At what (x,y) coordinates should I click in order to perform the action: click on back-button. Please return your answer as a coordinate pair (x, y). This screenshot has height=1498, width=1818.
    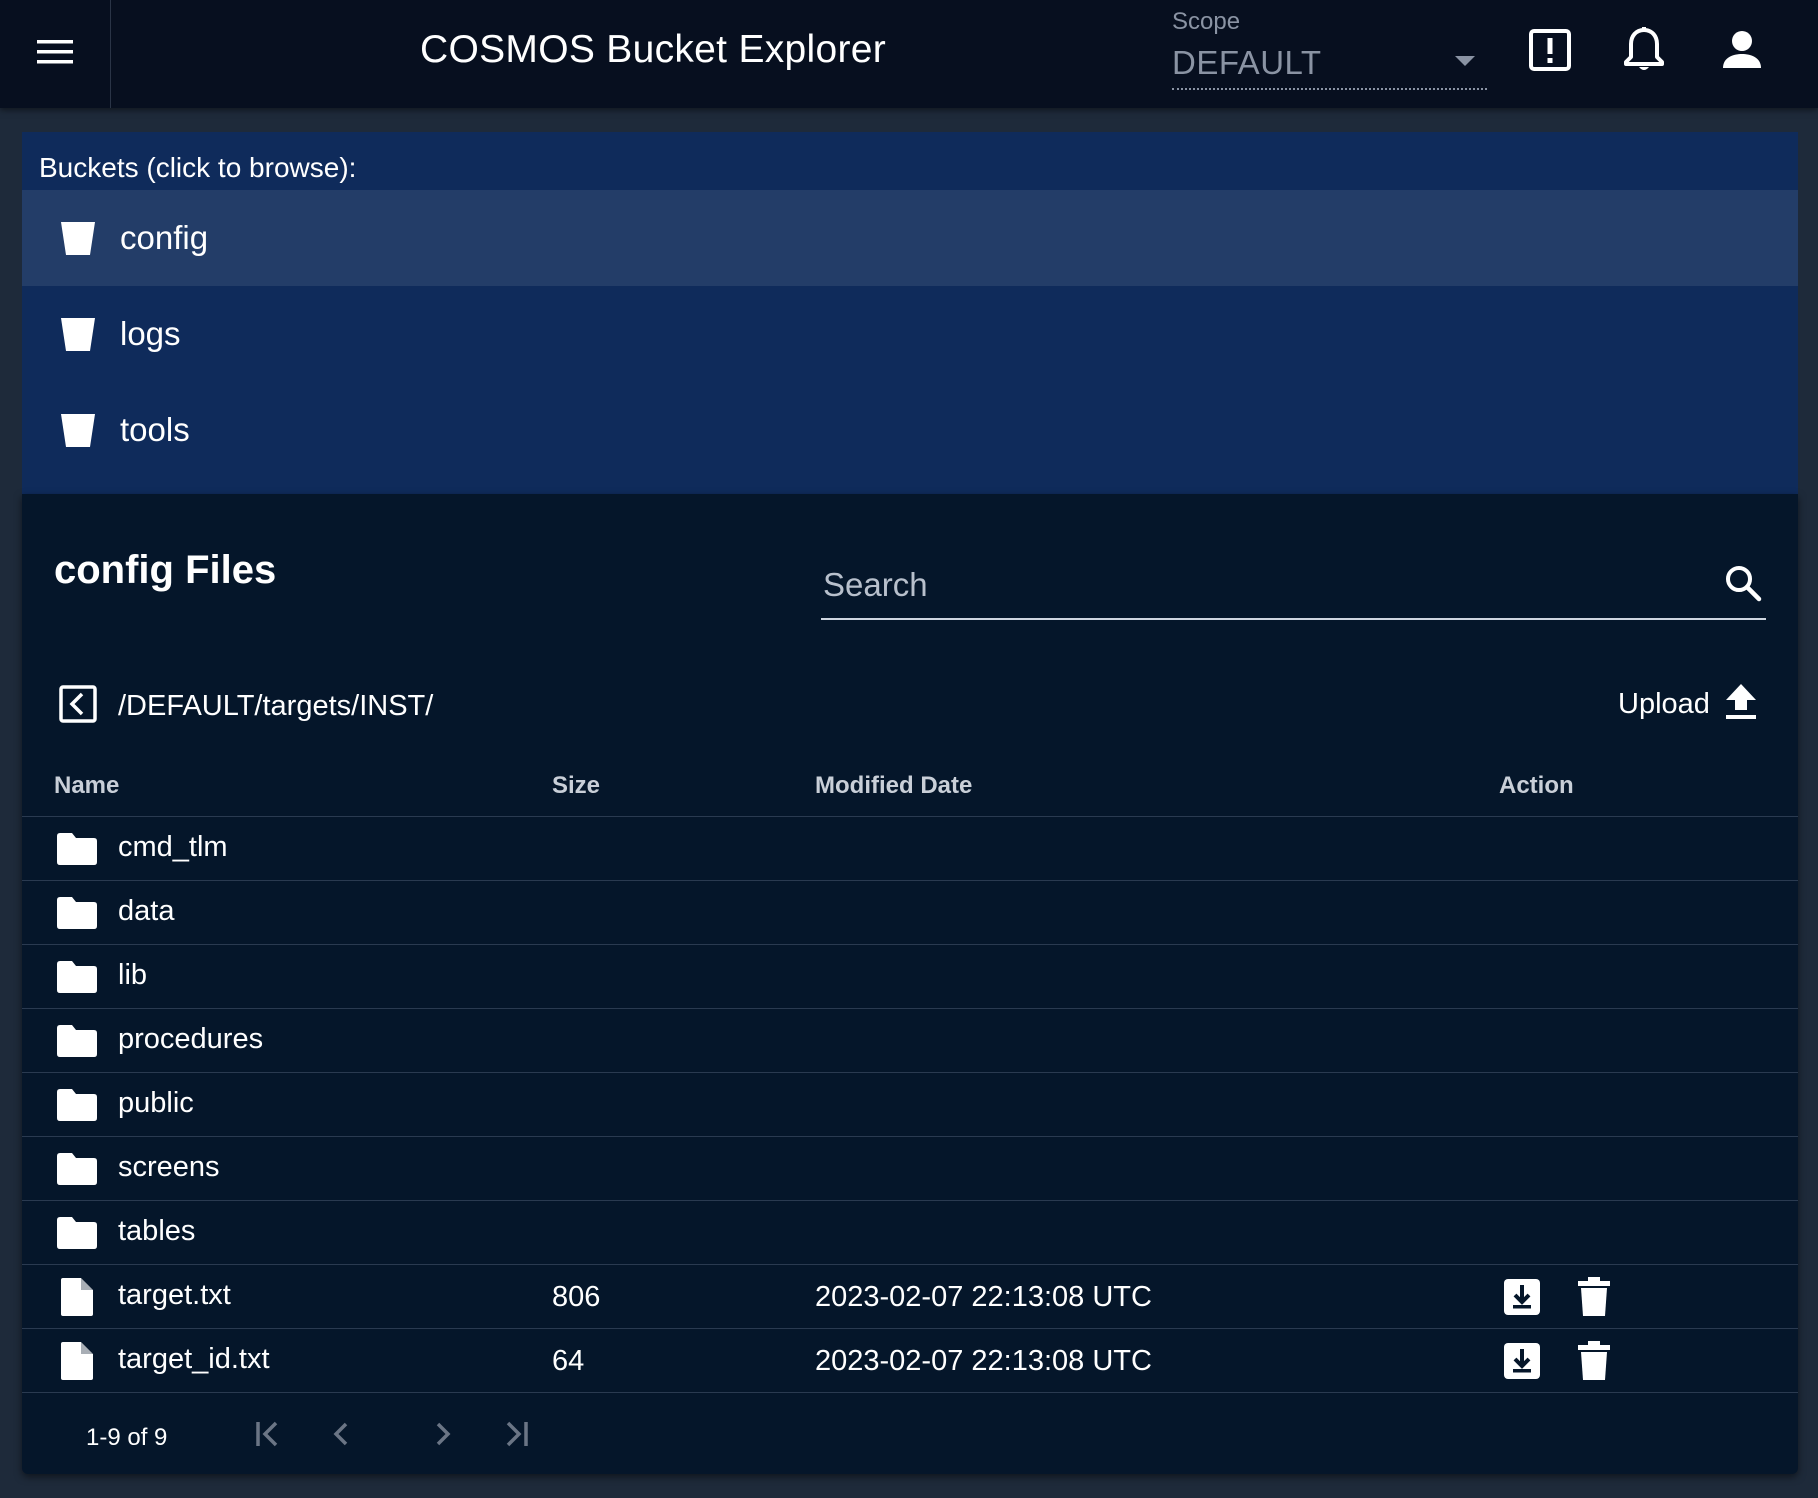
    Looking at the image, I should click on (78, 706).